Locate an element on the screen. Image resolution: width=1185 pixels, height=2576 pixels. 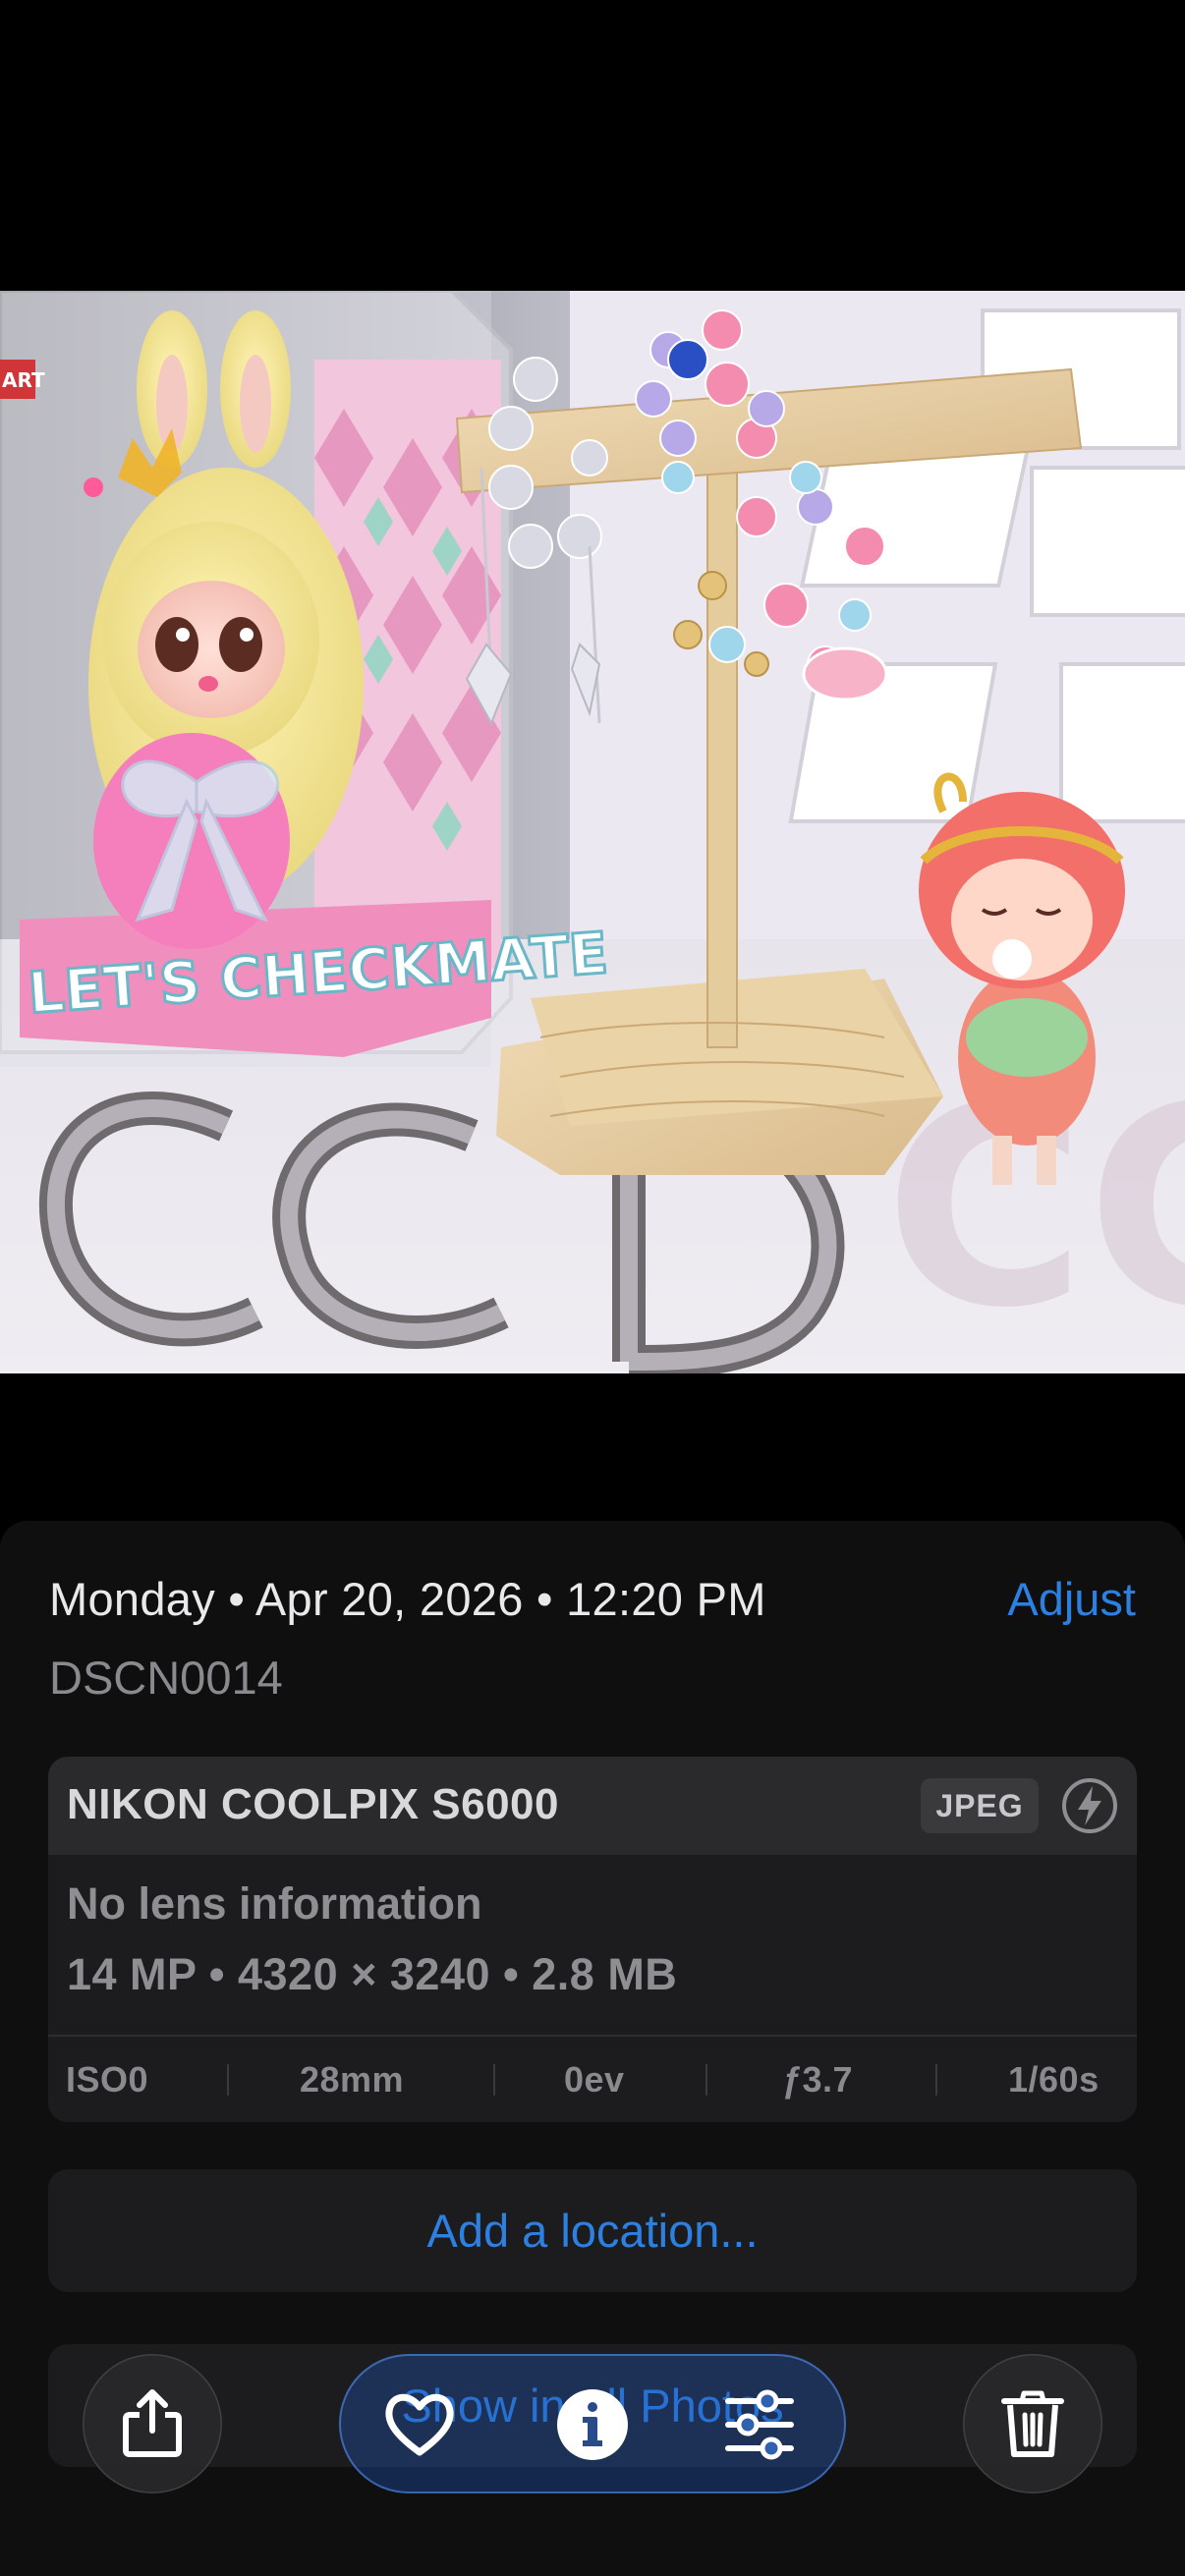
share-icon is located at coordinates (152, 2423).